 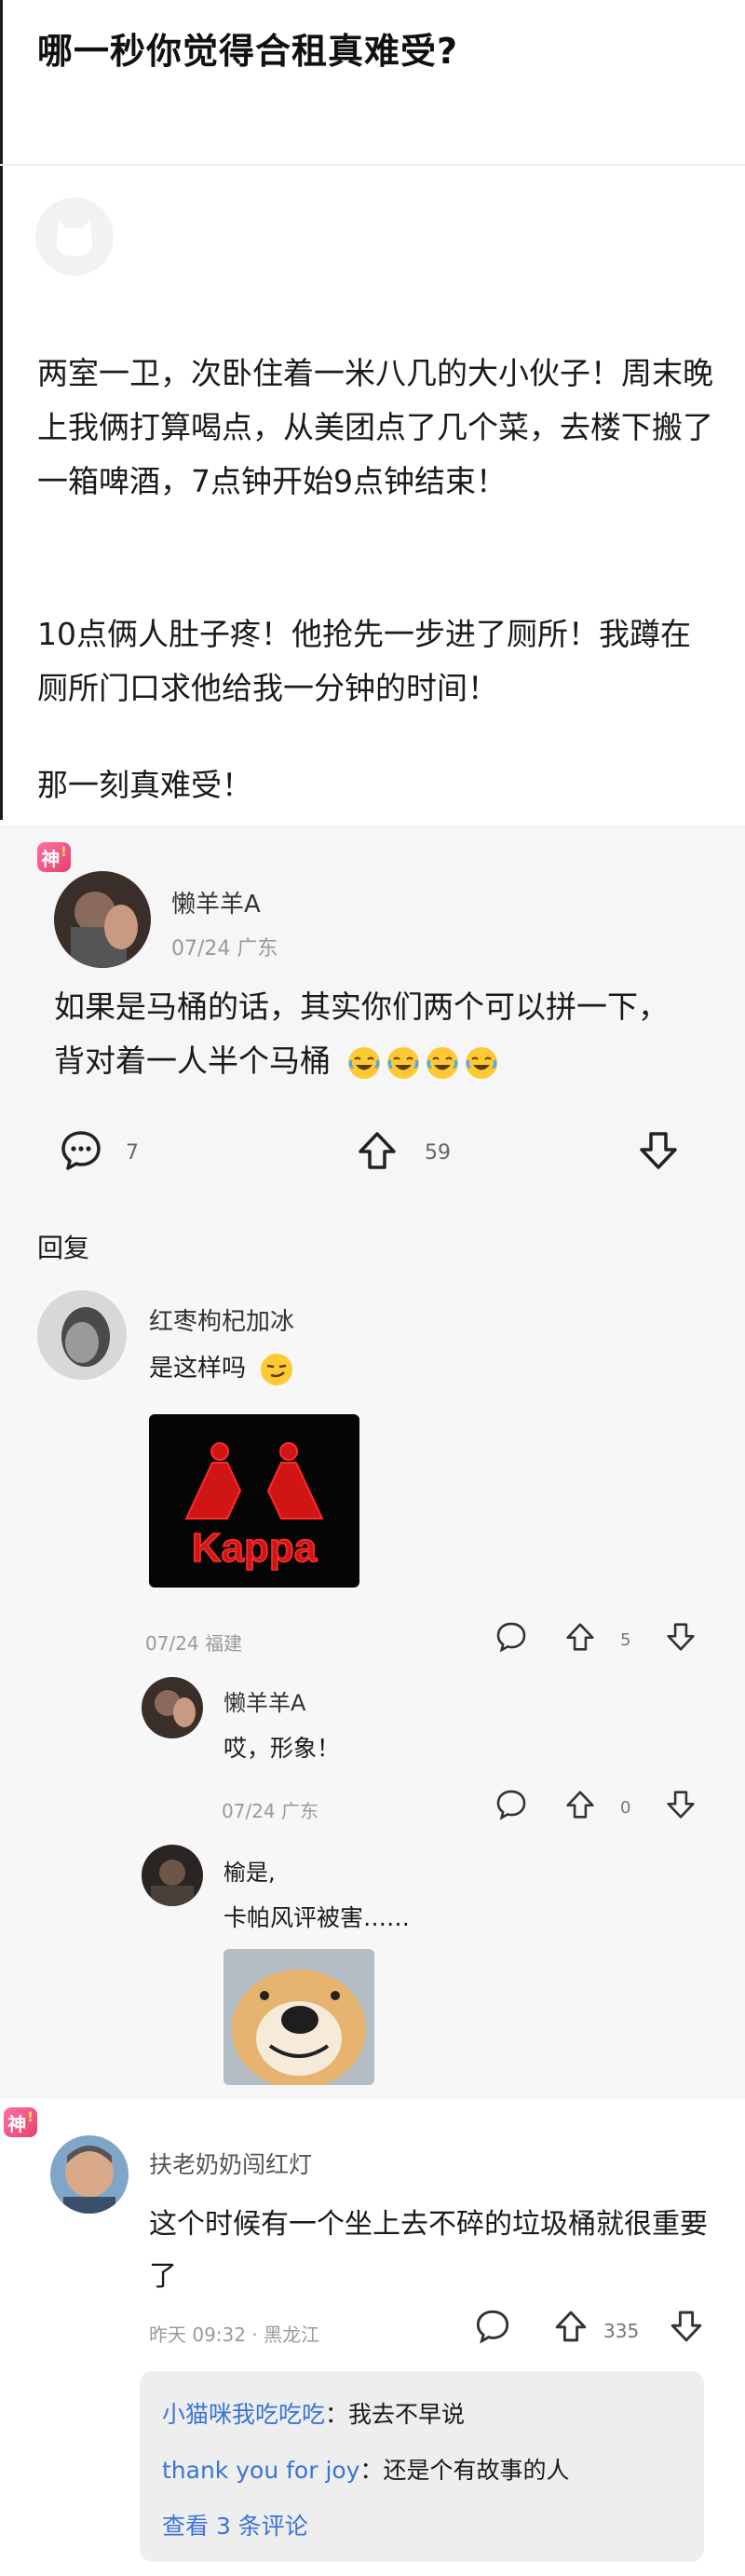 I want to click on comment-text: 这个时候有一个坐上去不碎的垃圾桶就很重要了, so click(x=428, y=2250).